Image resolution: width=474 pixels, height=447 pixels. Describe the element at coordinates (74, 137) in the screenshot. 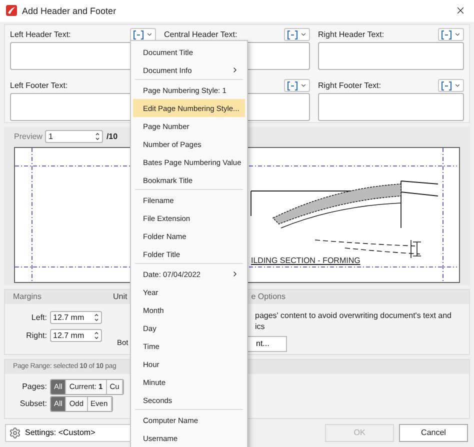

I see `page-spin-field: 1` at that location.